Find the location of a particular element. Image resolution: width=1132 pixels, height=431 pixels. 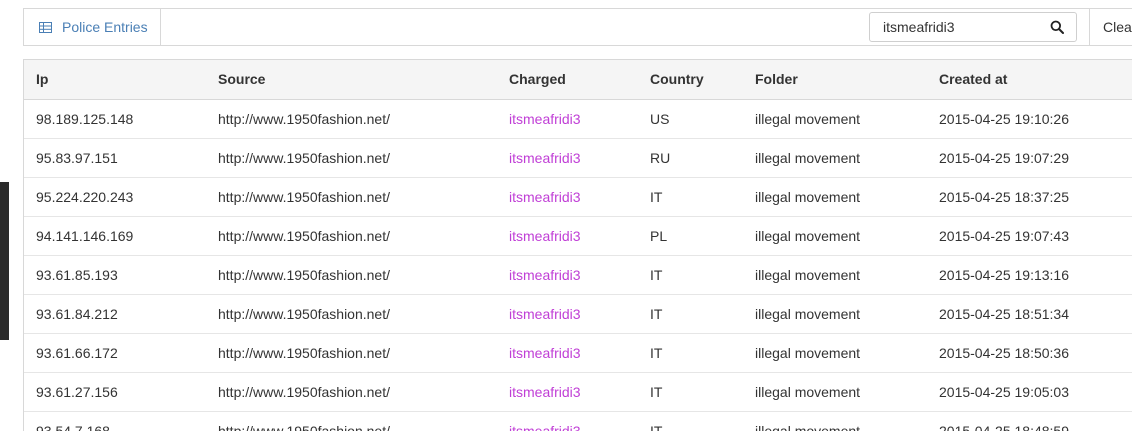

cell-created-at: 2015-04-25 19:05:03 is located at coordinates (1029, 392).